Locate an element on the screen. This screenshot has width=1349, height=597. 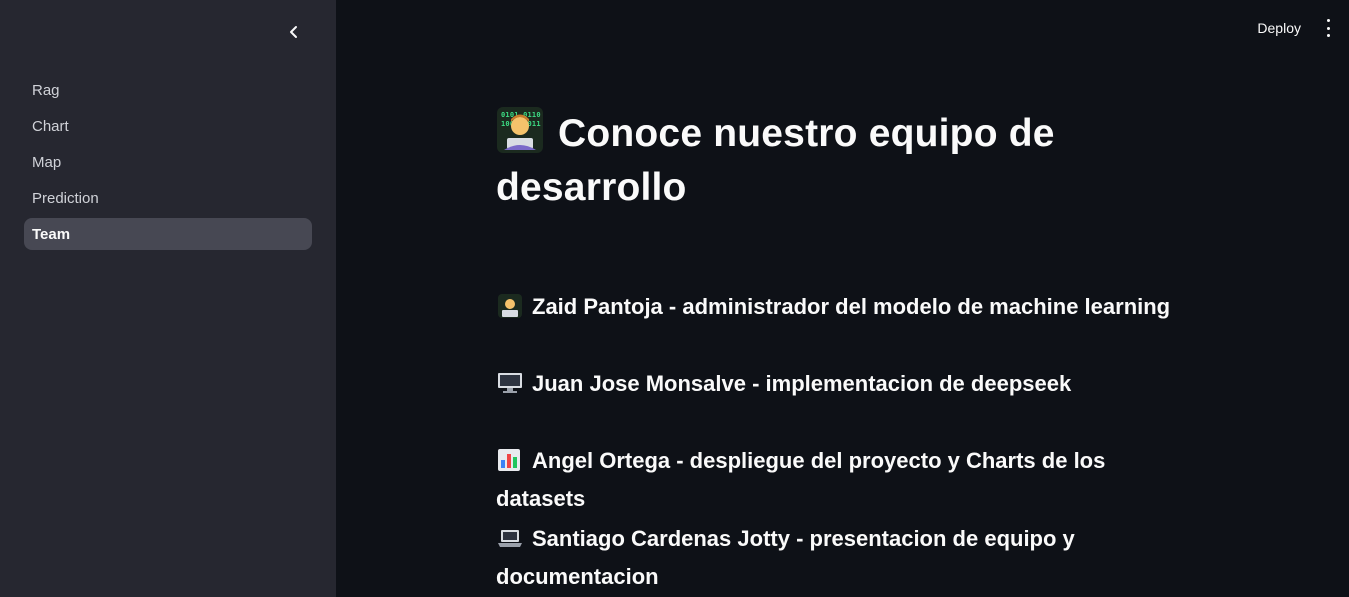
sidebar-item-label: Chart is located at coordinates (50, 126).